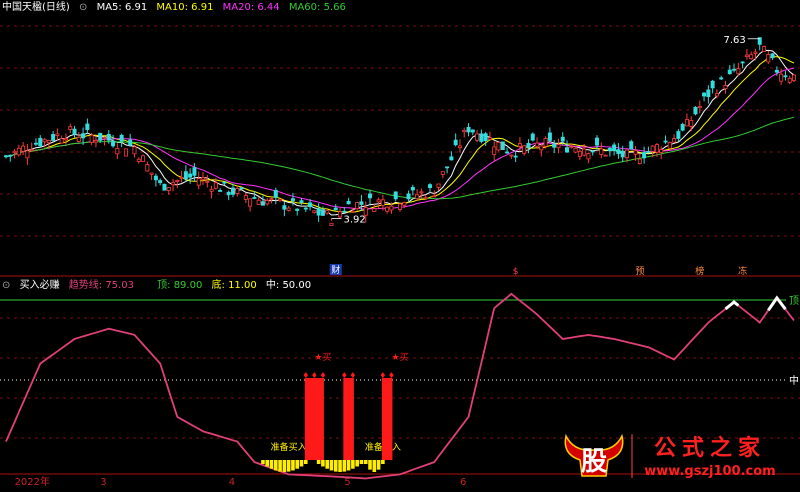  I want to click on ma5-label: MA5: 6.91, so click(122, 7).